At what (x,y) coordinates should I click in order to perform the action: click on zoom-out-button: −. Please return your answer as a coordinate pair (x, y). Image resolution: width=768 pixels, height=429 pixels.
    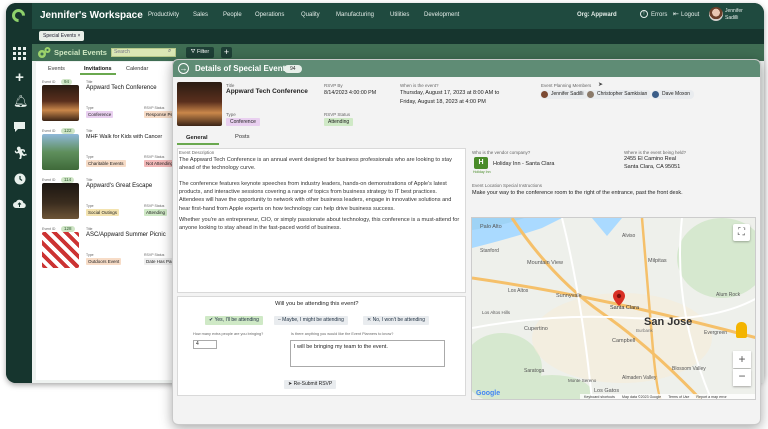
    Looking at the image, I should click on (742, 377).